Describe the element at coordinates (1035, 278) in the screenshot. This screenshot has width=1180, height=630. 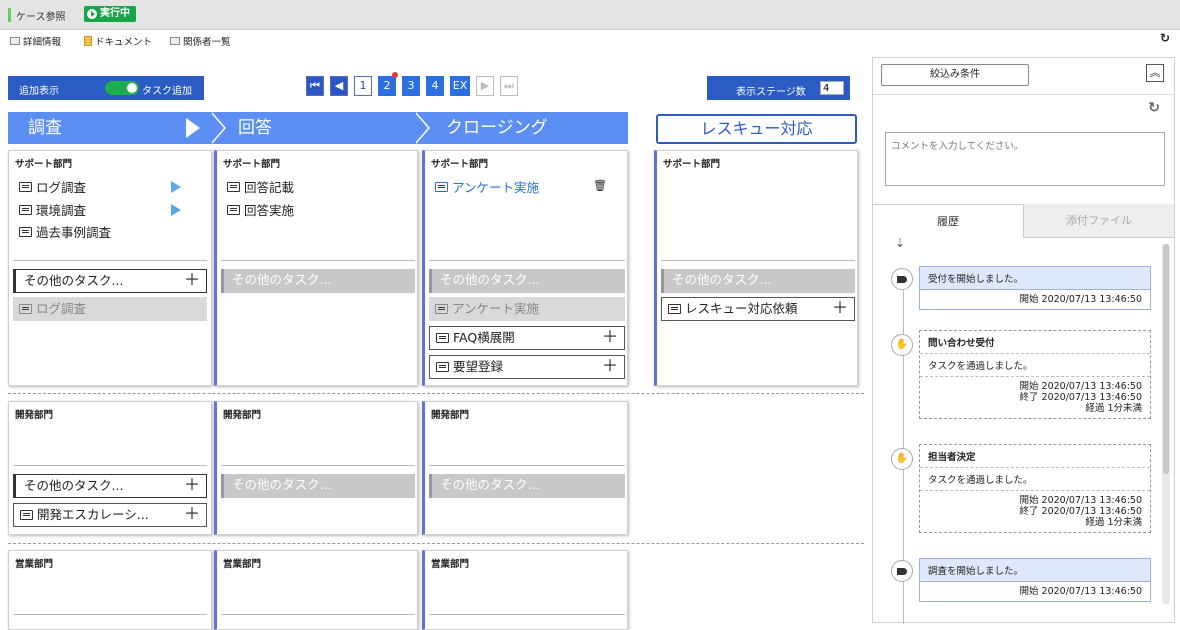
I see `history-title: 受付を開始しました。` at that location.